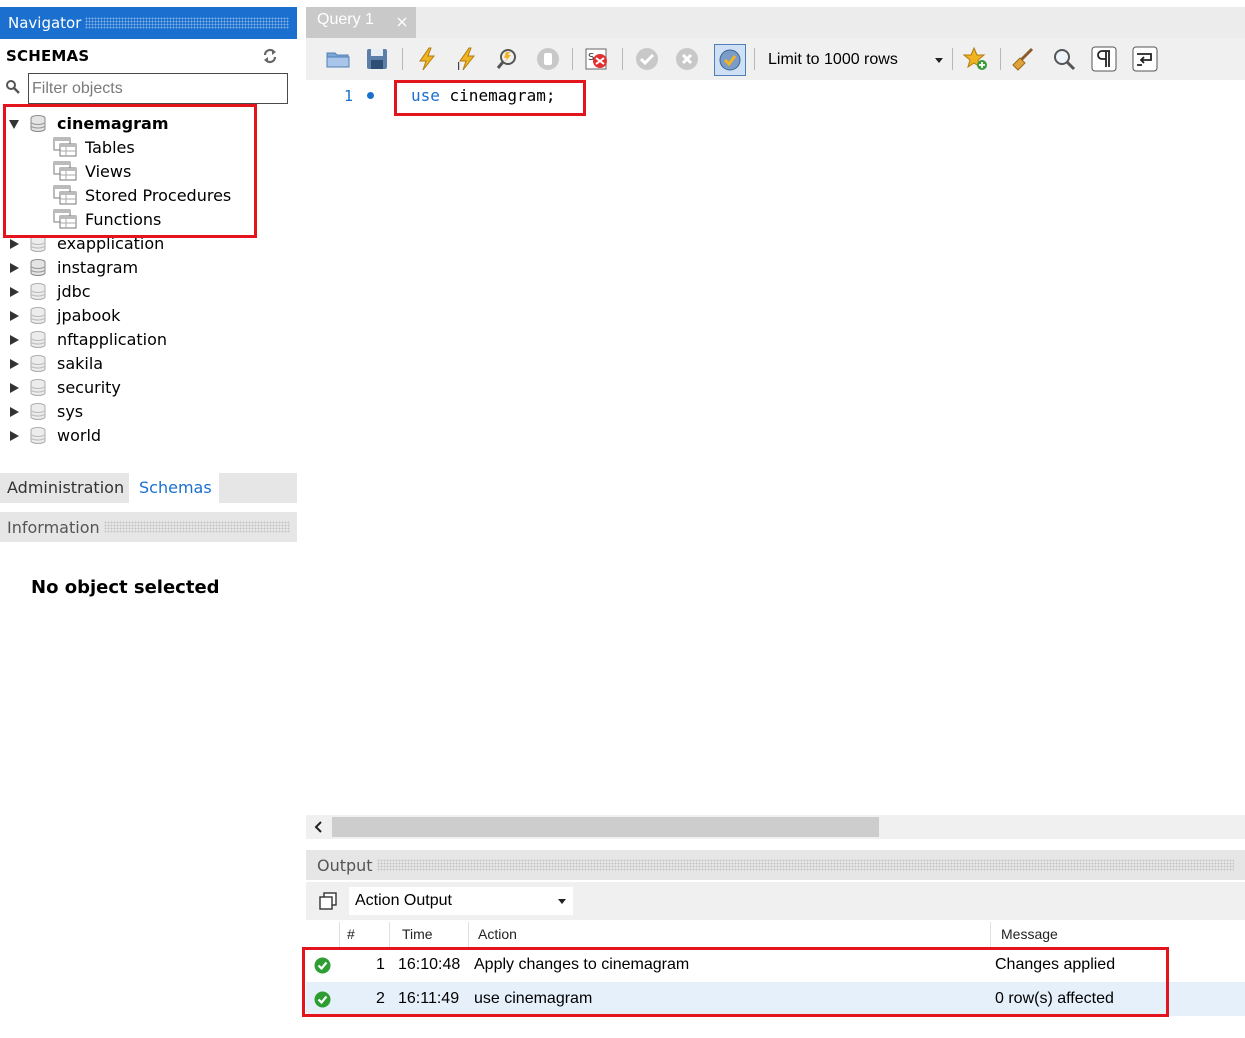  I want to click on schema-child-stored-procedures: Stored Procedures, so click(148, 196).